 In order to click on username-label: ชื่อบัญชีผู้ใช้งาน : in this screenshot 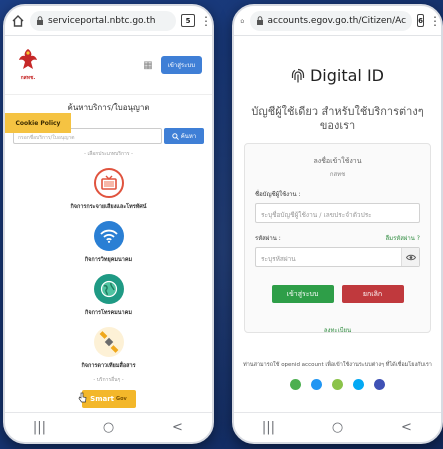, I will do `click(278, 194)`.